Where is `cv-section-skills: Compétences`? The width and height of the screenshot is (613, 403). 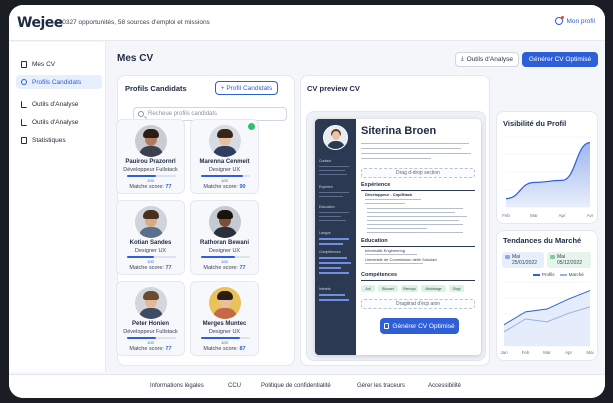
cv-section-skills: Compétences is located at coordinates (379, 275).